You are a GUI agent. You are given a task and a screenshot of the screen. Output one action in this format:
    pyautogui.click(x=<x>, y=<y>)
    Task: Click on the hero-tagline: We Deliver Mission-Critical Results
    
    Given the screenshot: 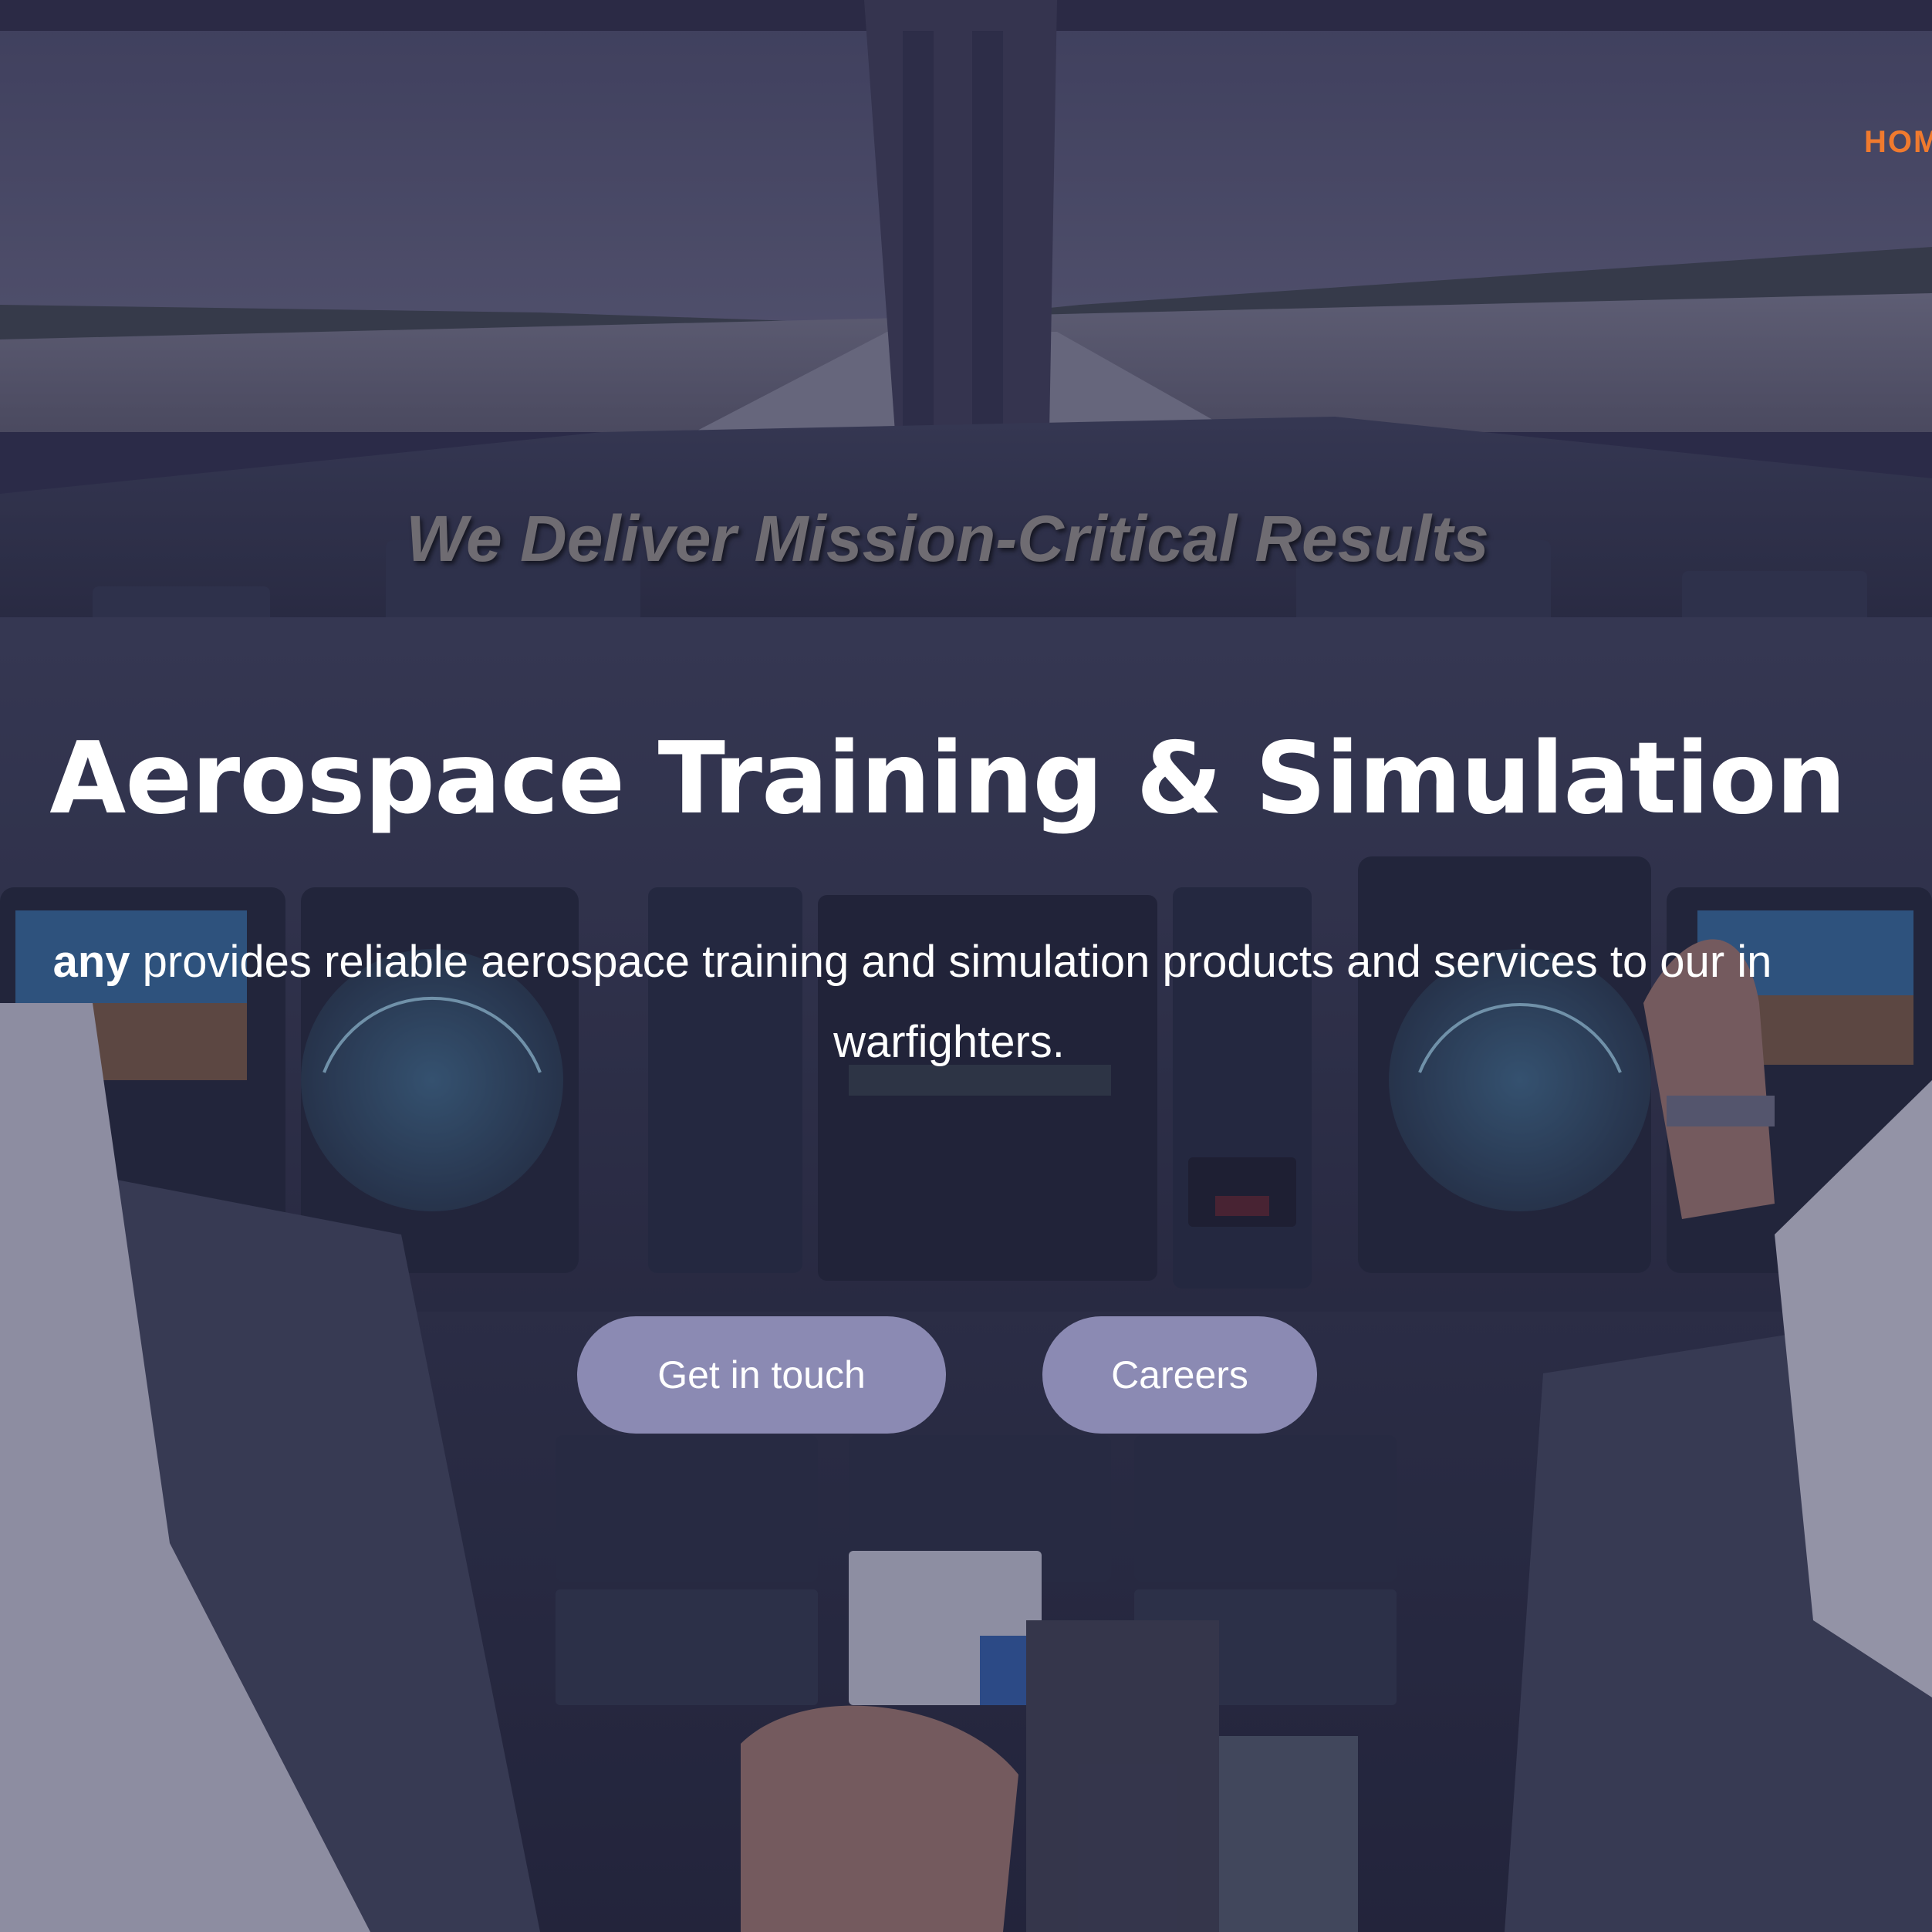 What is the action you would take?
    pyautogui.click(x=948, y=538)
    